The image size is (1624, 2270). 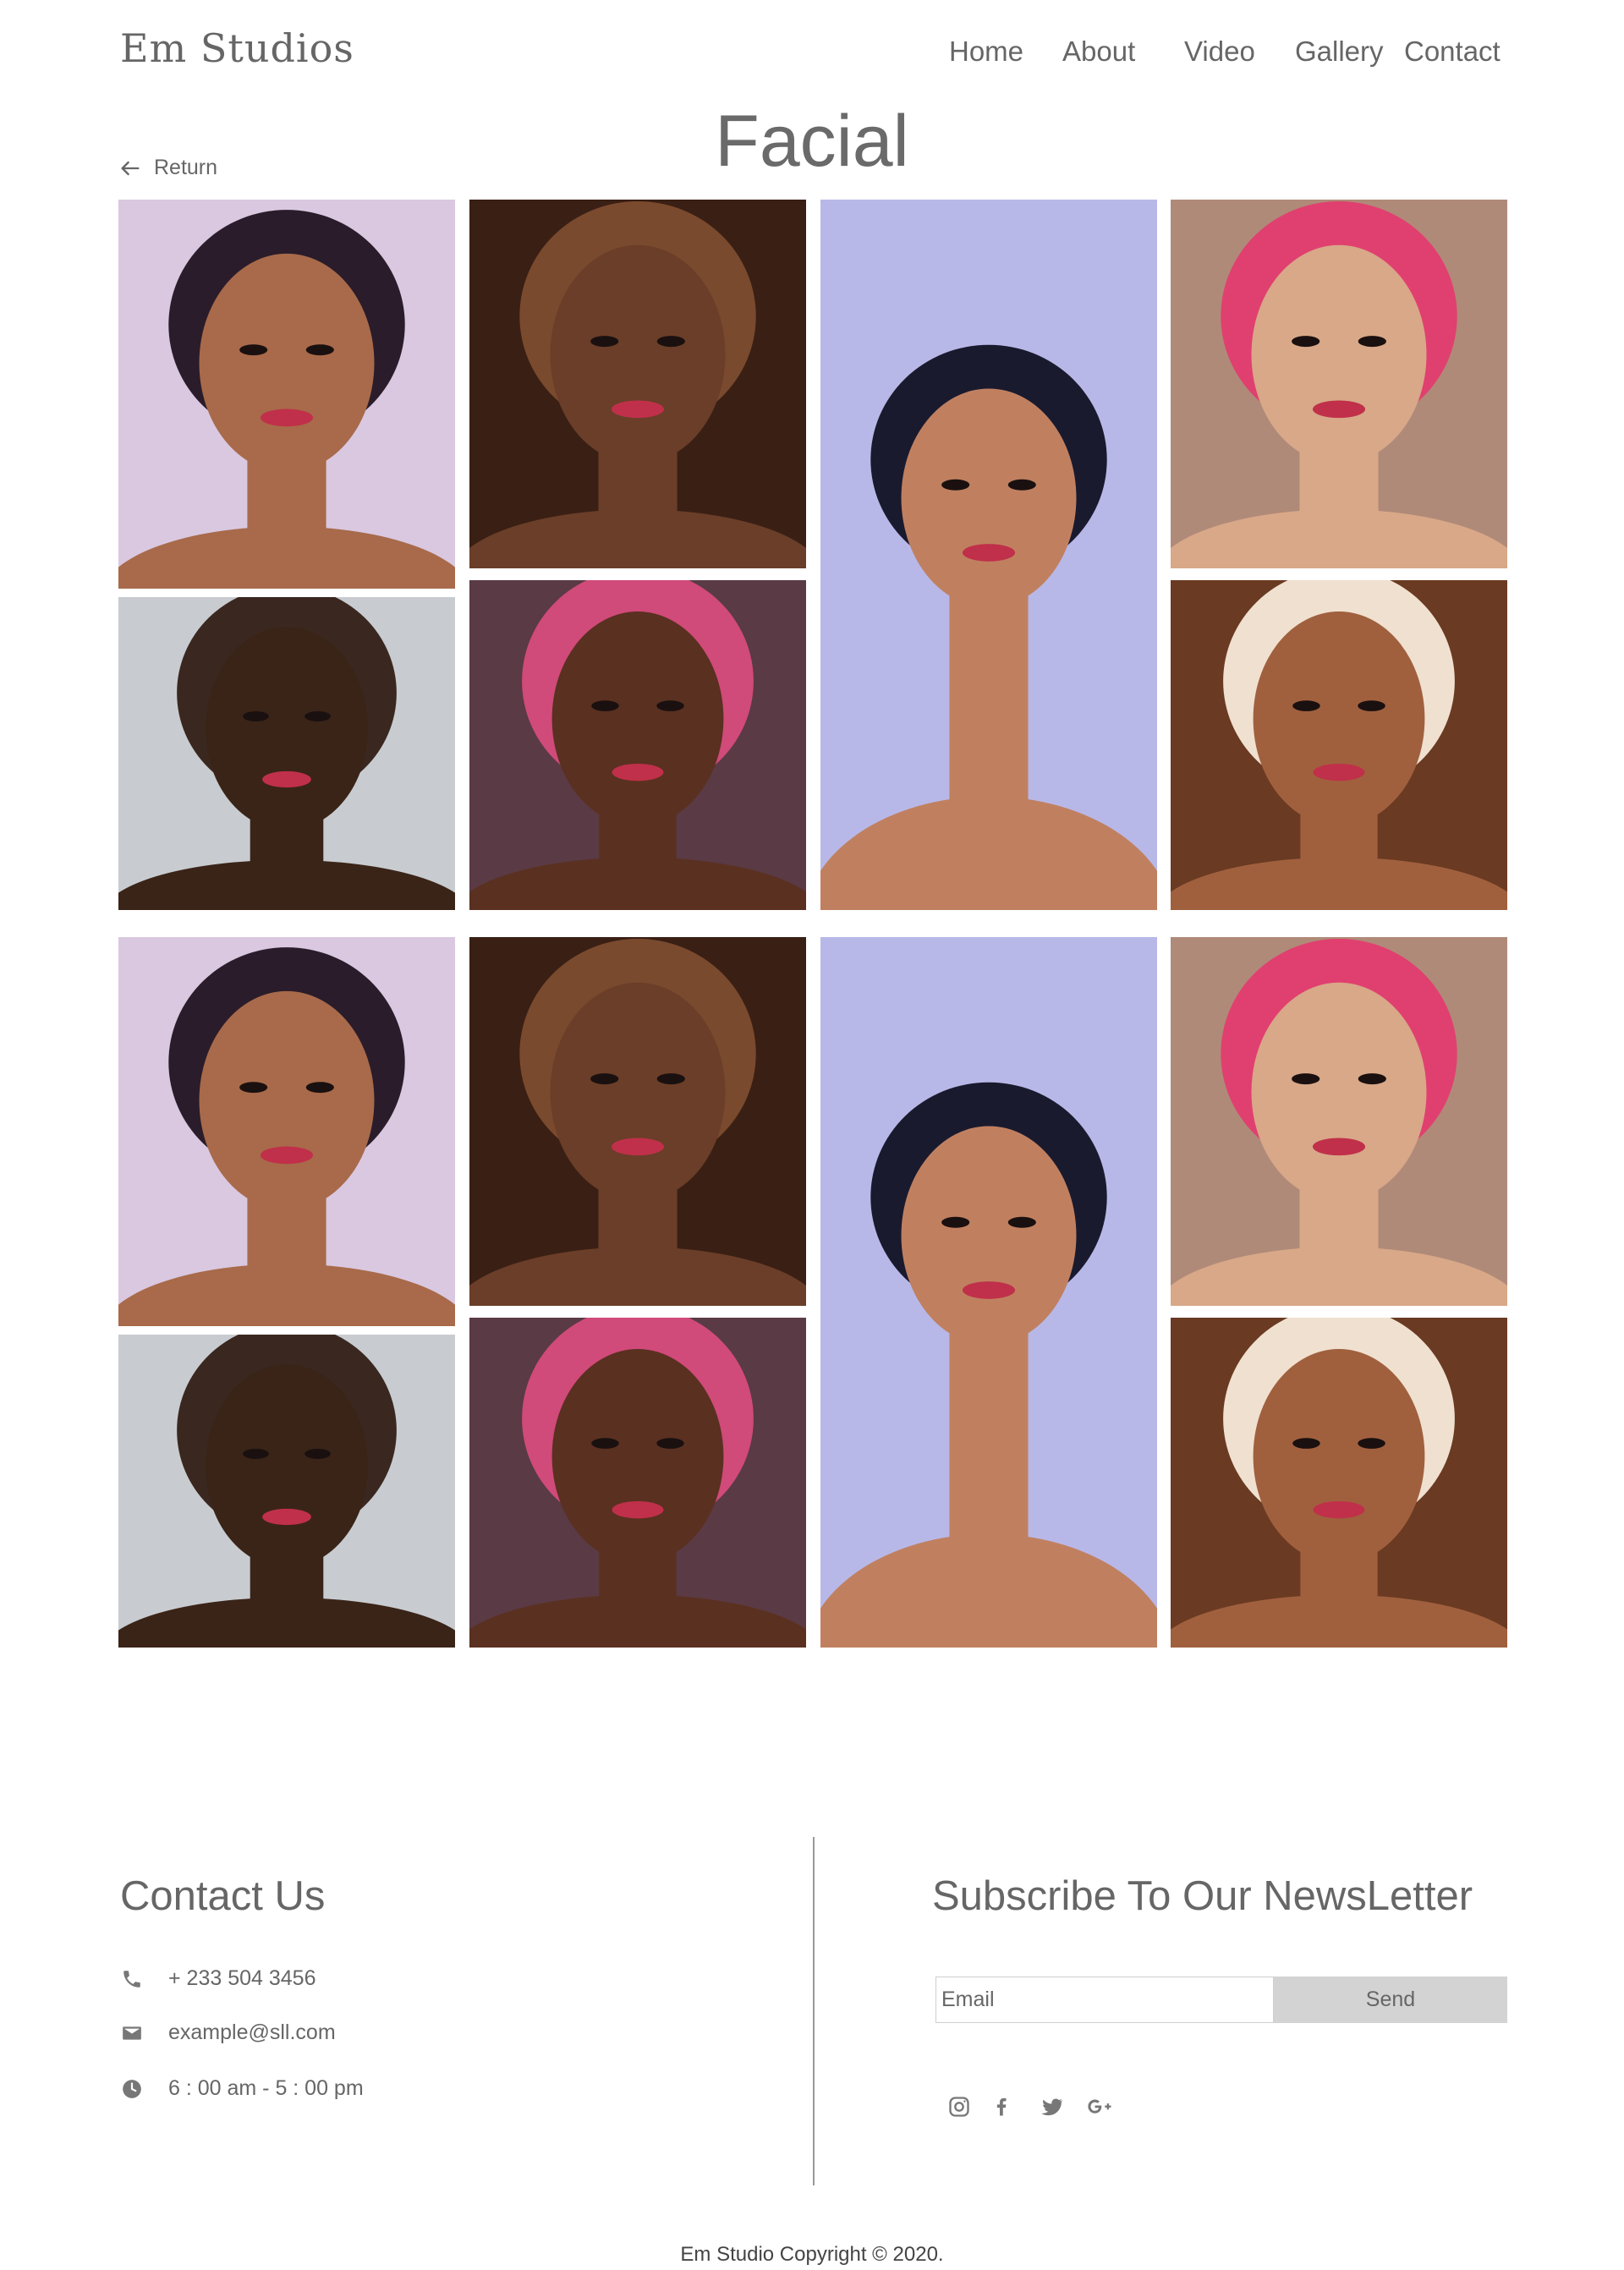 I want to click on nav-home: Home, so click(x=986, y=52).